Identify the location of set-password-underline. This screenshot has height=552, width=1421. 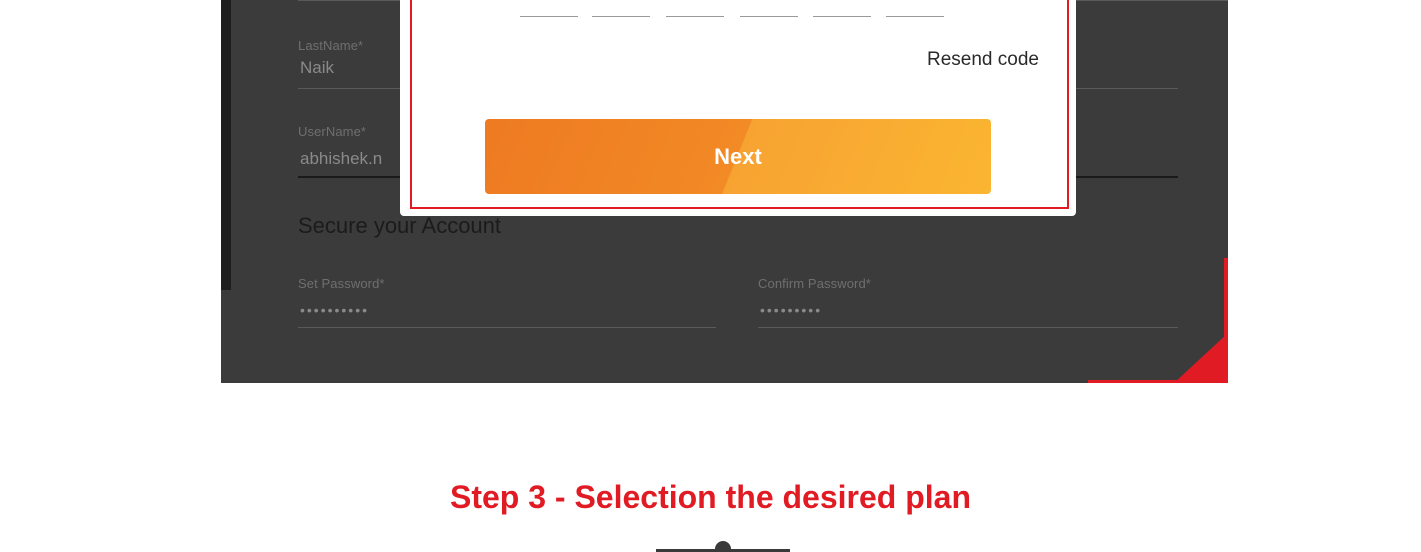
(507, 327).